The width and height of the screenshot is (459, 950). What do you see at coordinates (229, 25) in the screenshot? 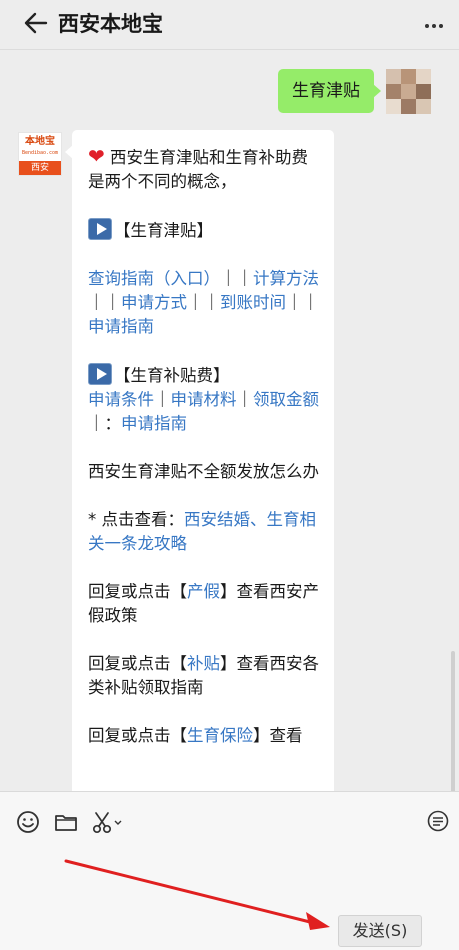
I see `top-bar: 西安本地宝` at bounding box center [229, 25].